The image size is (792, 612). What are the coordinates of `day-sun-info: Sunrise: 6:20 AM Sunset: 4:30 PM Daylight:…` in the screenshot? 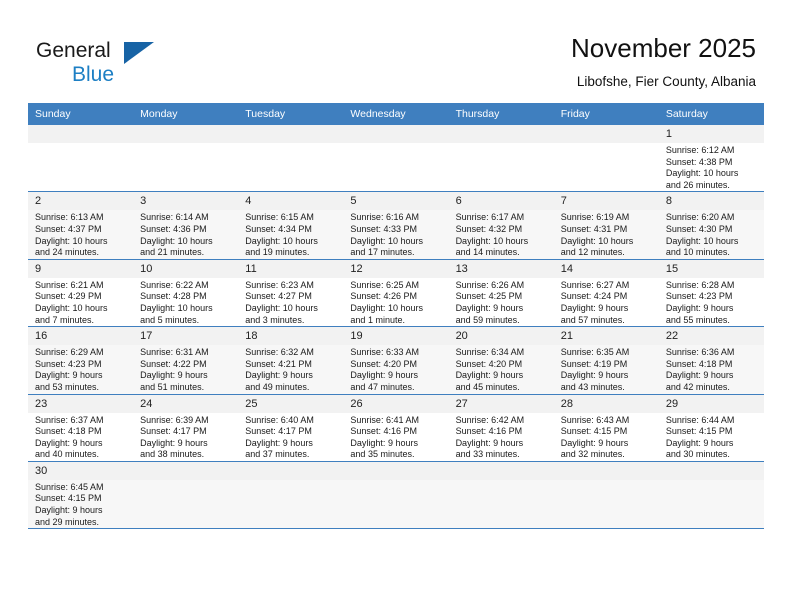 It's located at (711, 234).